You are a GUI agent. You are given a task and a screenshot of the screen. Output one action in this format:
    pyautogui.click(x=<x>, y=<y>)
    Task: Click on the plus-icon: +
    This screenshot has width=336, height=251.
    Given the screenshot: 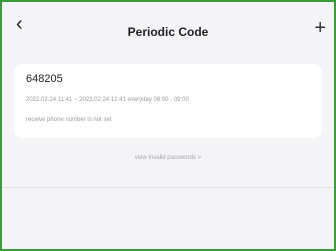 What is the action you would take?
    pyautogui.click(x=320, y=28)
    